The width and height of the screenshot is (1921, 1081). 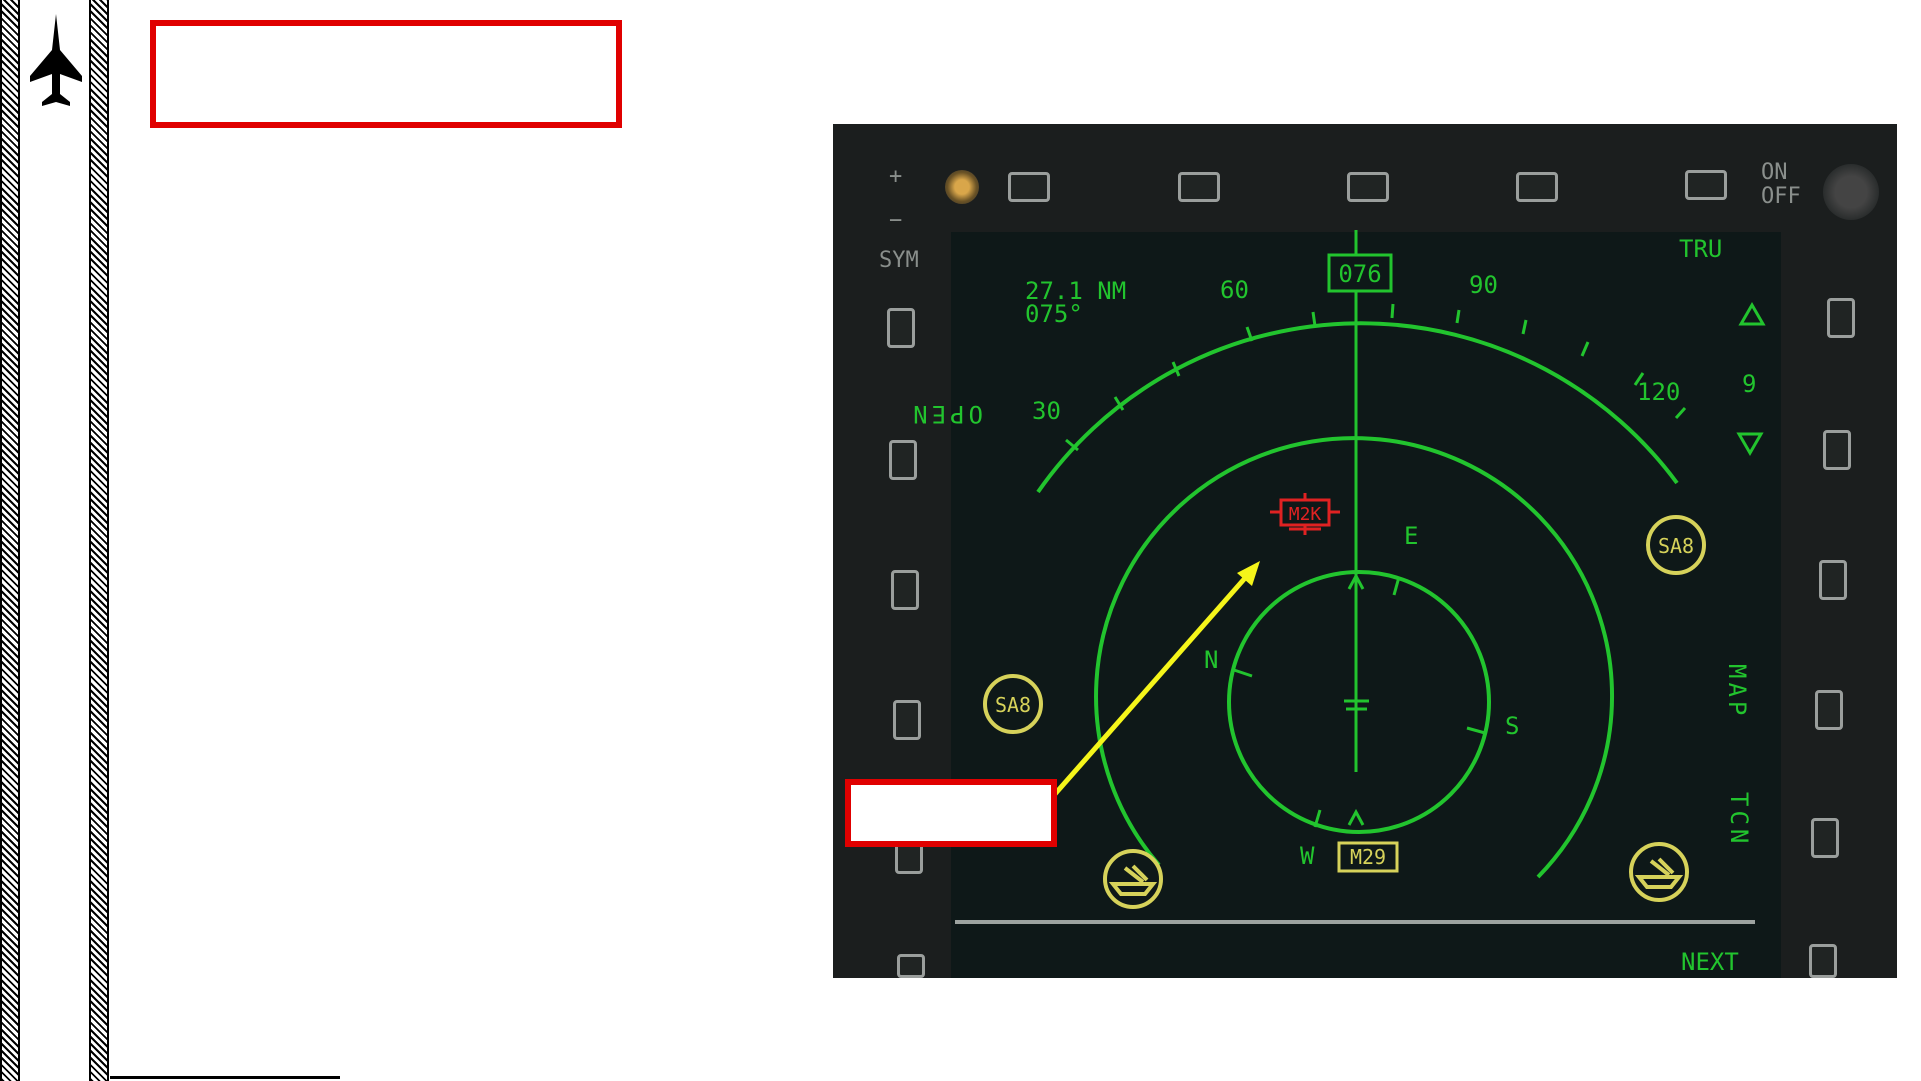 I want to click on compass-label-30: 30, so click(x=1046, y=411).